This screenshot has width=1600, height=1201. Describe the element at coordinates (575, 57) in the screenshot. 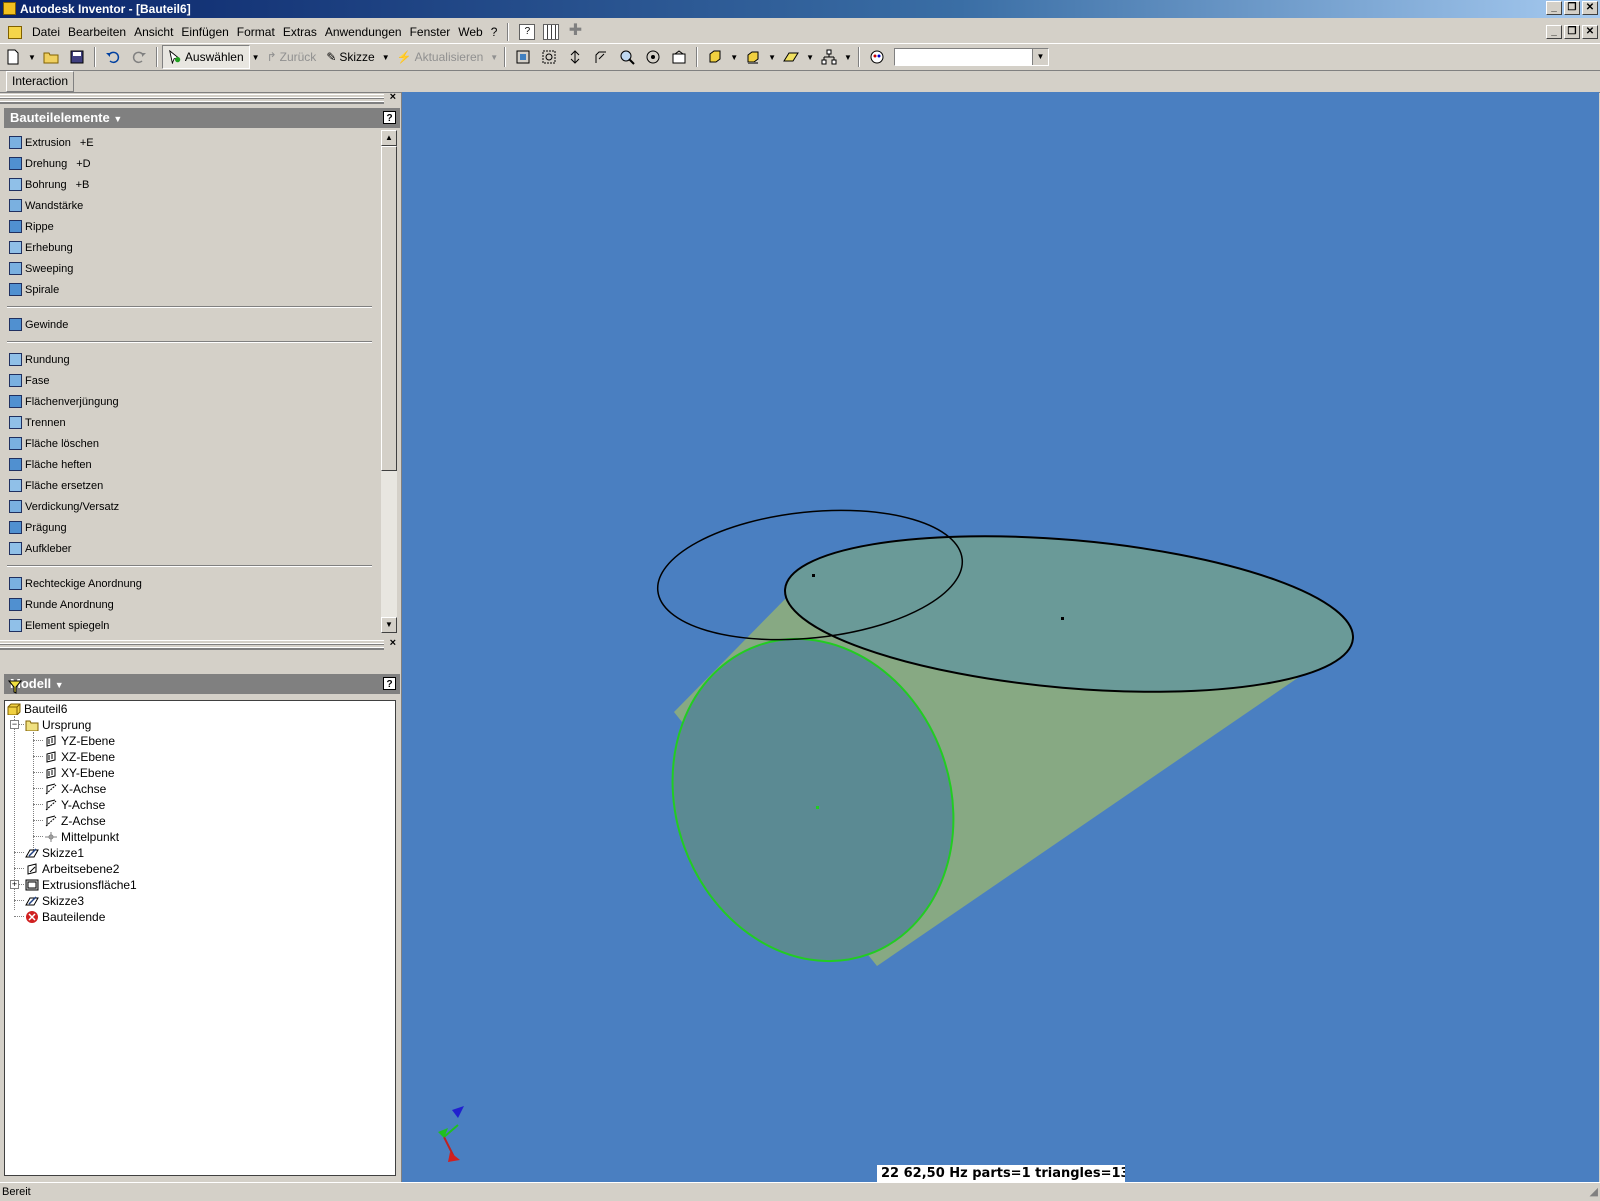

I see `zoom-icon` at that location.